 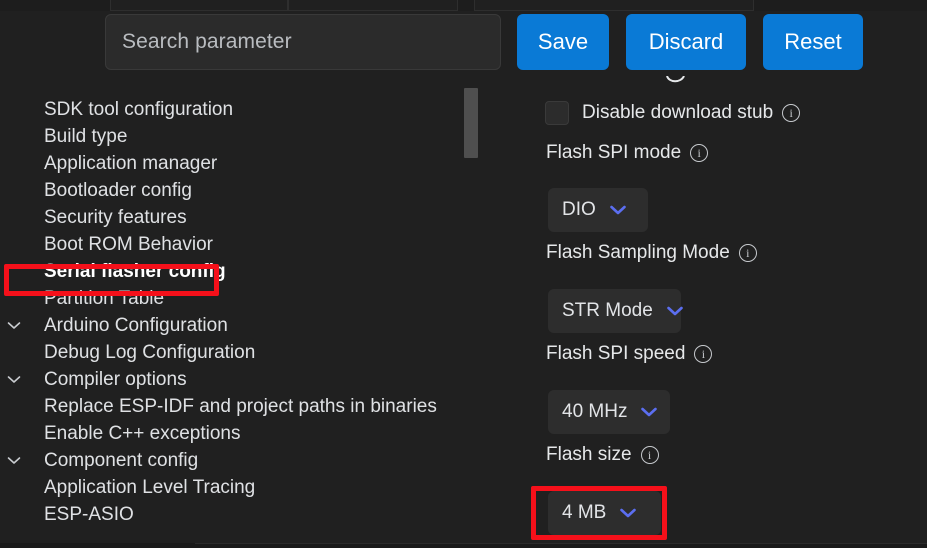 What do you see at coordinates (231, 298) in the screenshot?
I see `sidebar-item-partition-table: Partition Table` at bounding box center [231, 298].